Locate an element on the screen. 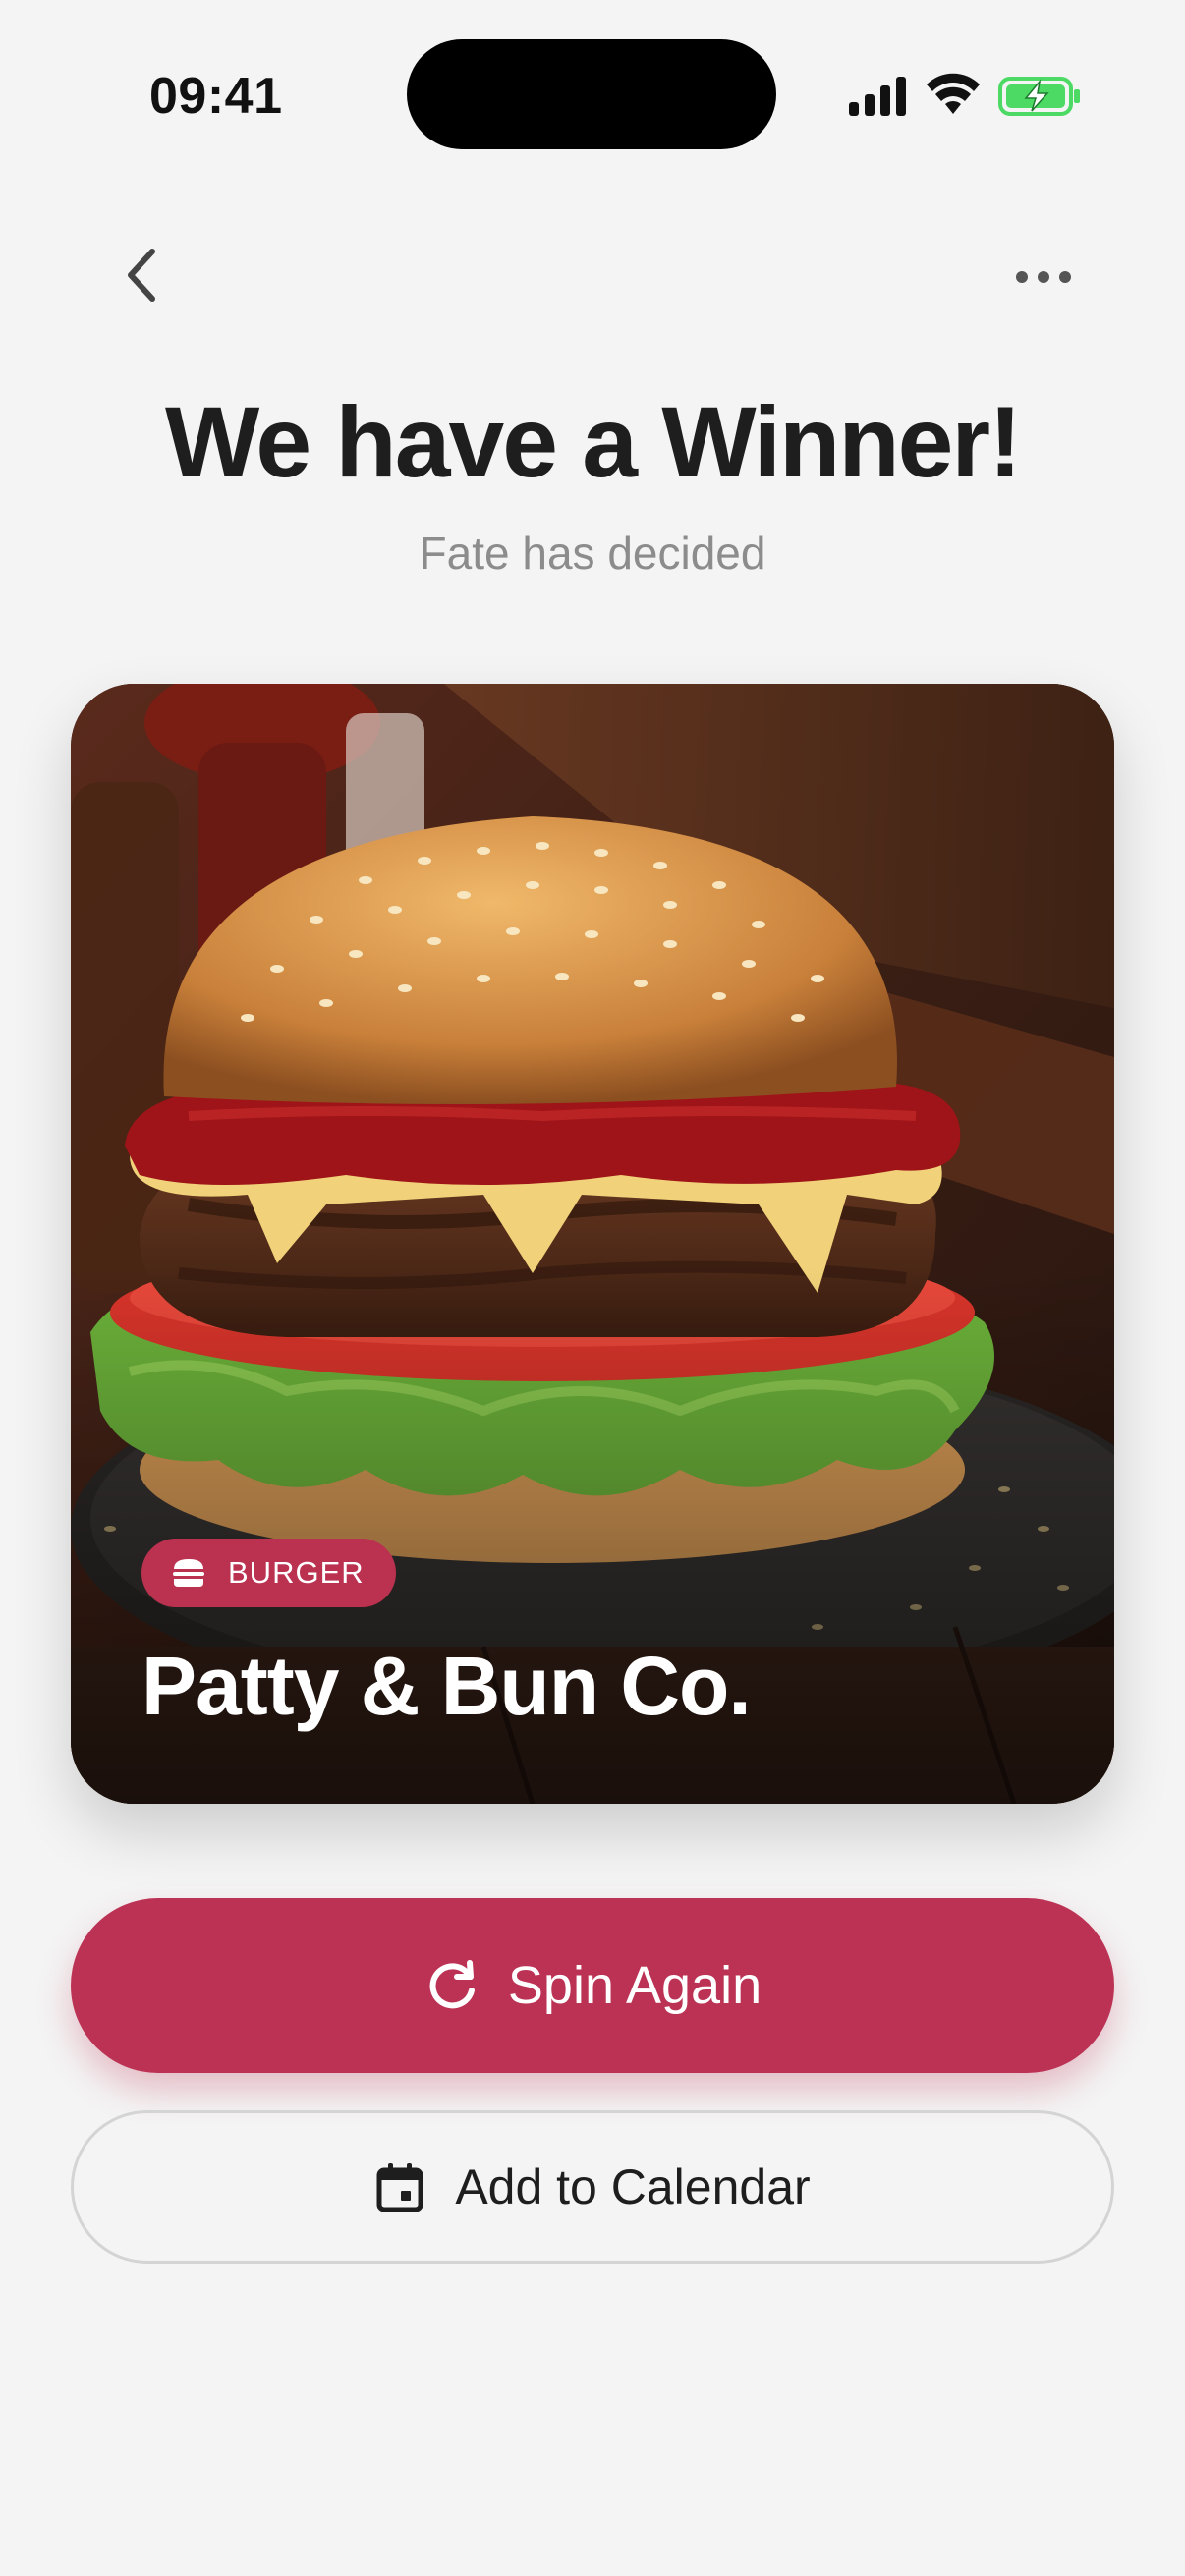  status-time: 09:41 is located at coordinates (216, 96).